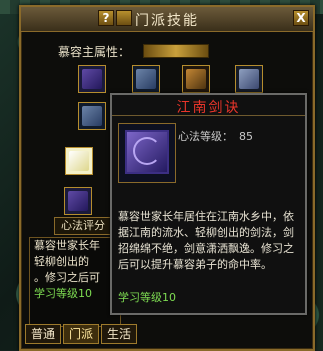 The width and height of the screenshot is (323, 351). What do you see at coordinates (301, 18) in the screenshot?
I see `close-button: X` at bounding box center [301, 18].